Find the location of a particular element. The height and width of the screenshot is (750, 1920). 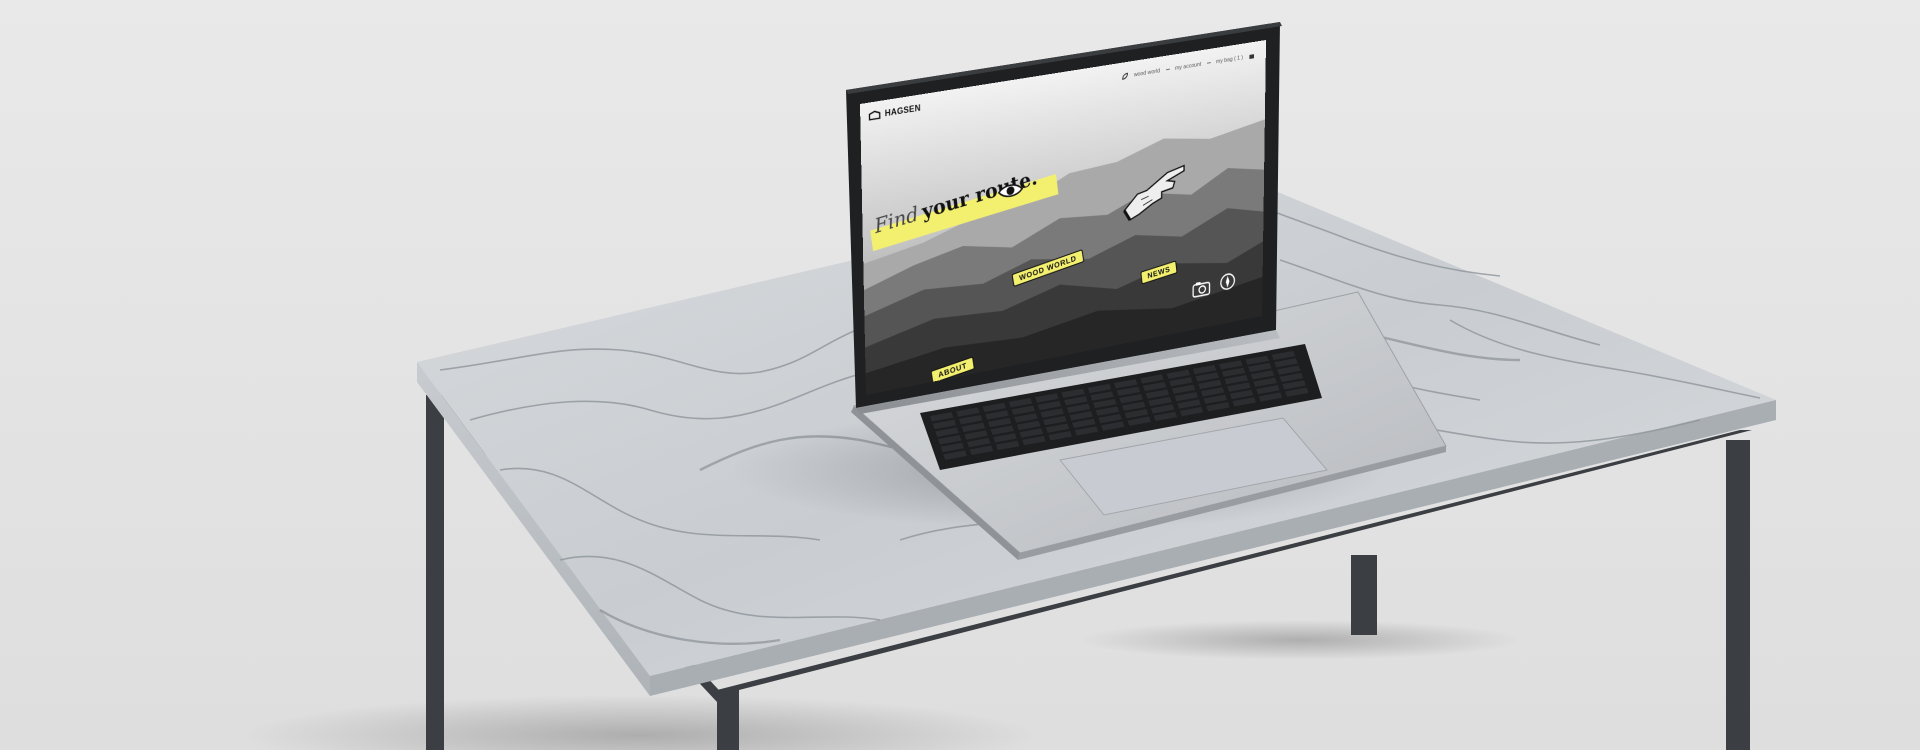

floor-shadow-right is located at coordinates (1300, 640).